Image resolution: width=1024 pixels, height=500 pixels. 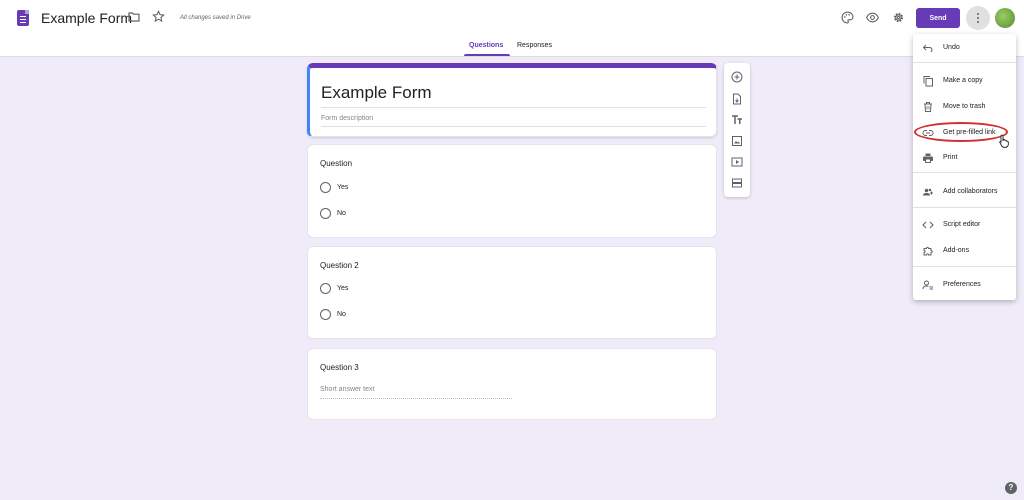 I want to click on question-title: Question 3, so click(x=339, y=367).